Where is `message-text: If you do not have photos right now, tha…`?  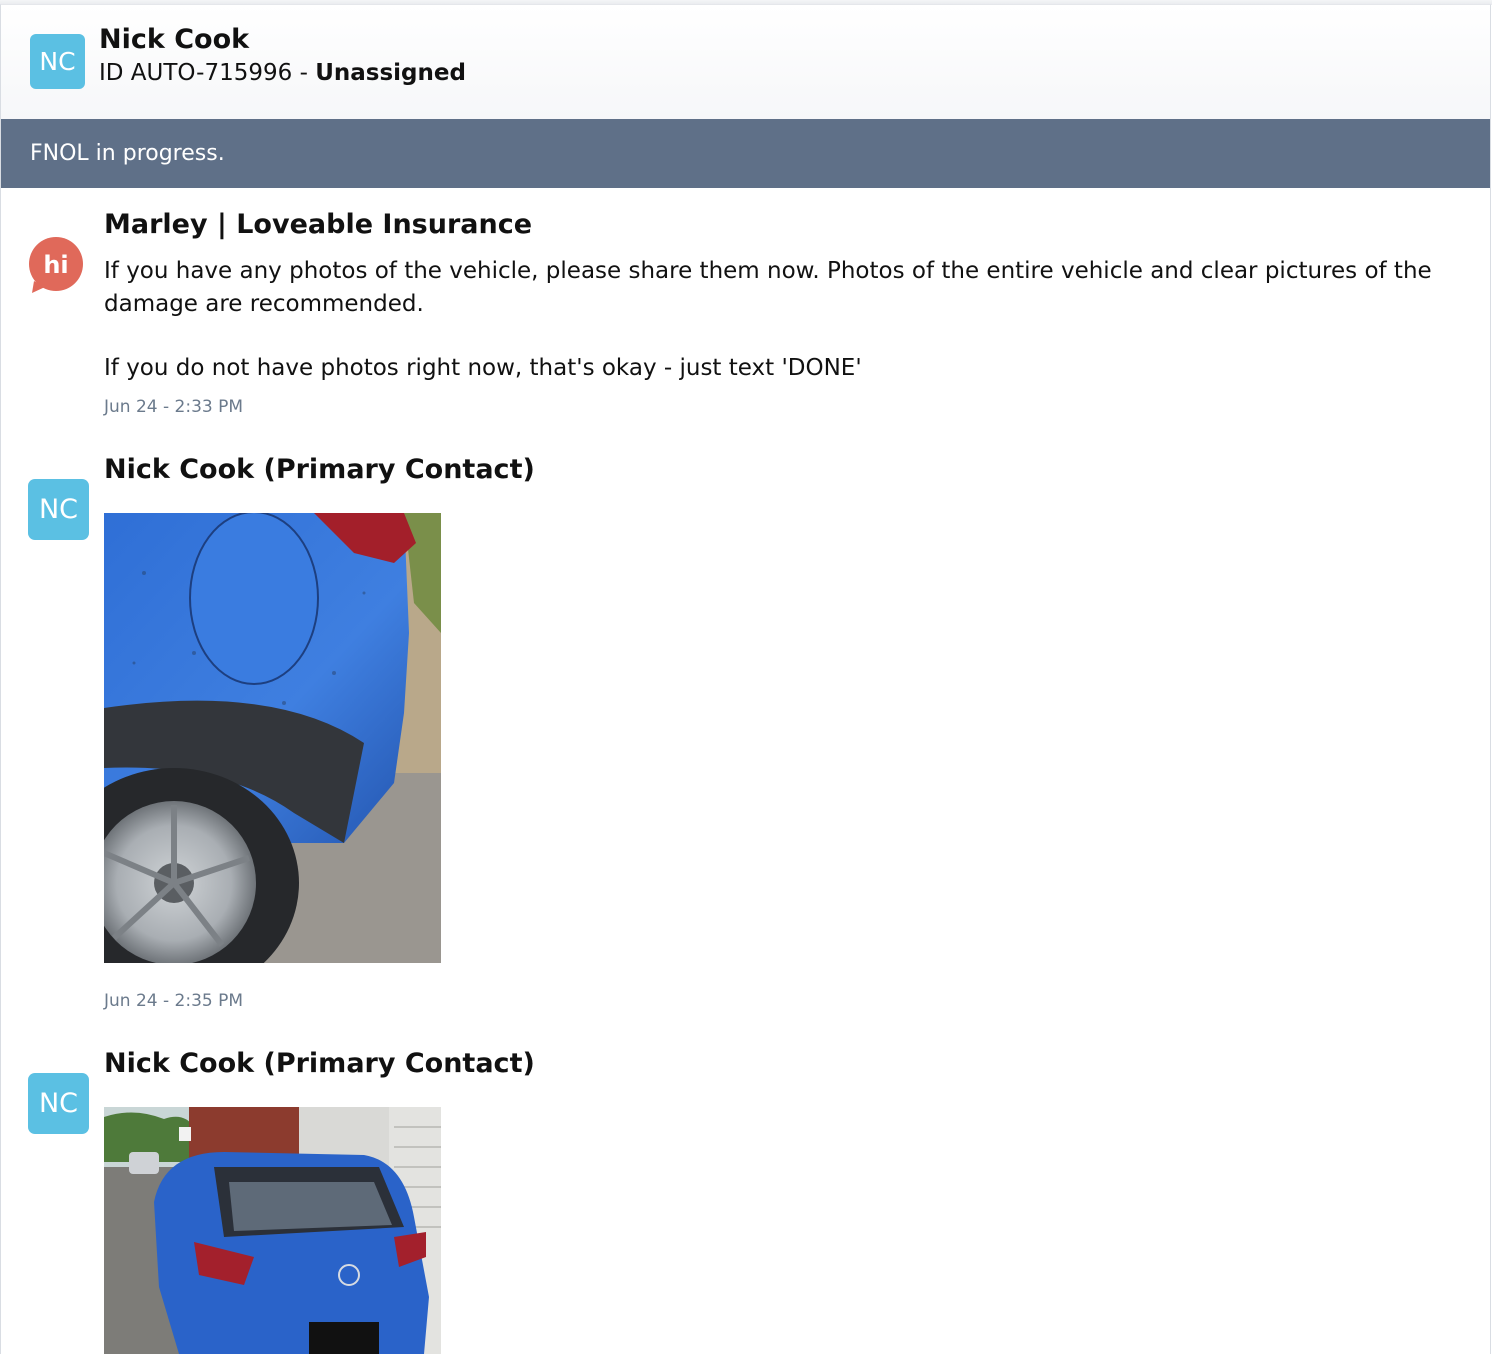
message-text: If you do not have photos right now, tha… is located at coordinates (483, 368).